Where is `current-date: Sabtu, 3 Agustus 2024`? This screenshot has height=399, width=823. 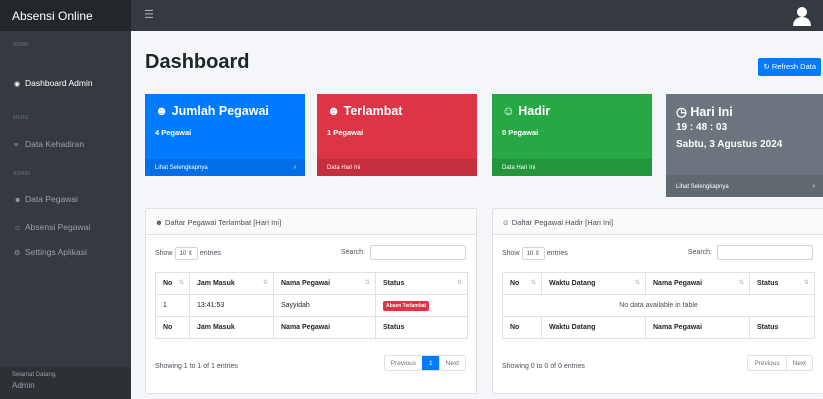 current-date: Sabtu, 3 Agustus 2024 is located at coordinates (729, 144).